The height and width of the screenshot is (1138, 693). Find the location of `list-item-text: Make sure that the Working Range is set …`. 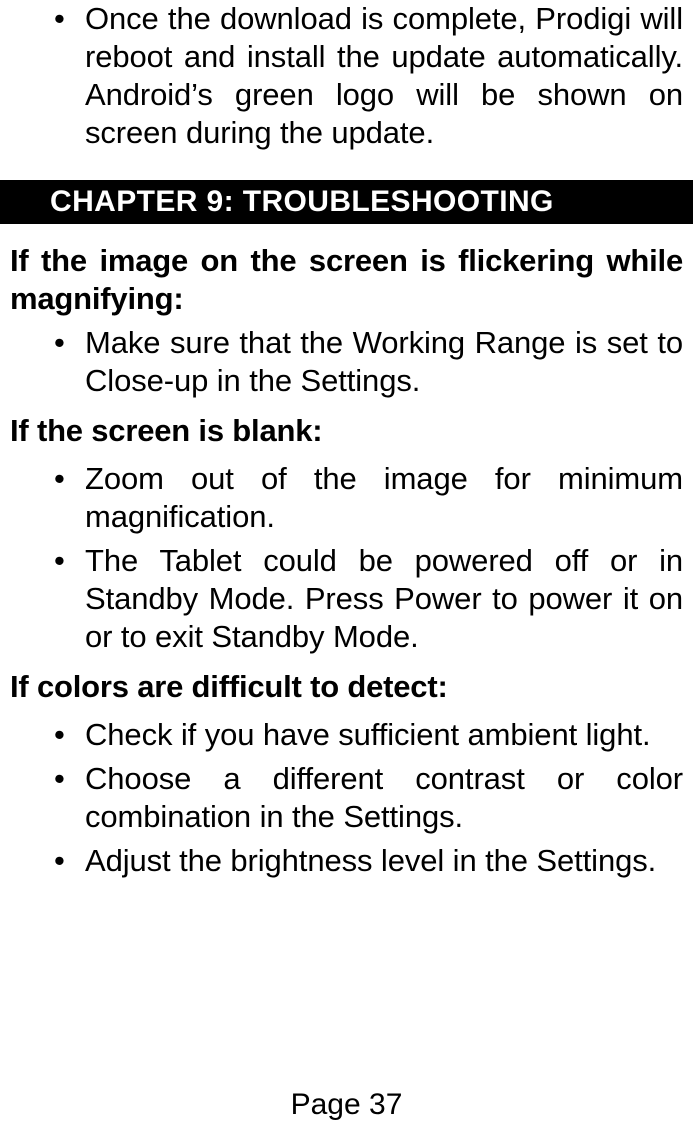

list-item-text: Make sure that the Working Range is set … is located at coordinates (384, 361).